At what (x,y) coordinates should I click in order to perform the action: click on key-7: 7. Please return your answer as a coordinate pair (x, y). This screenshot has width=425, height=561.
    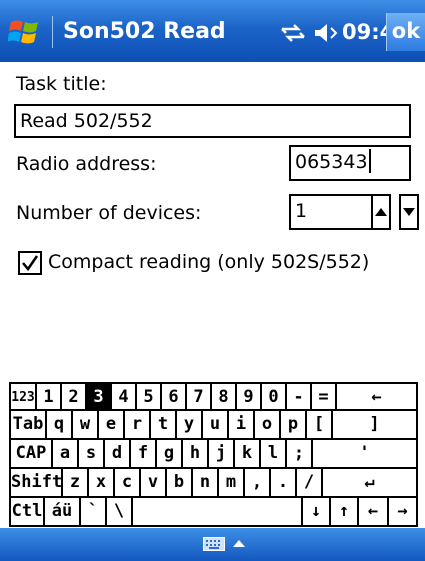
    Looking at the image, I should click on (199, 396).